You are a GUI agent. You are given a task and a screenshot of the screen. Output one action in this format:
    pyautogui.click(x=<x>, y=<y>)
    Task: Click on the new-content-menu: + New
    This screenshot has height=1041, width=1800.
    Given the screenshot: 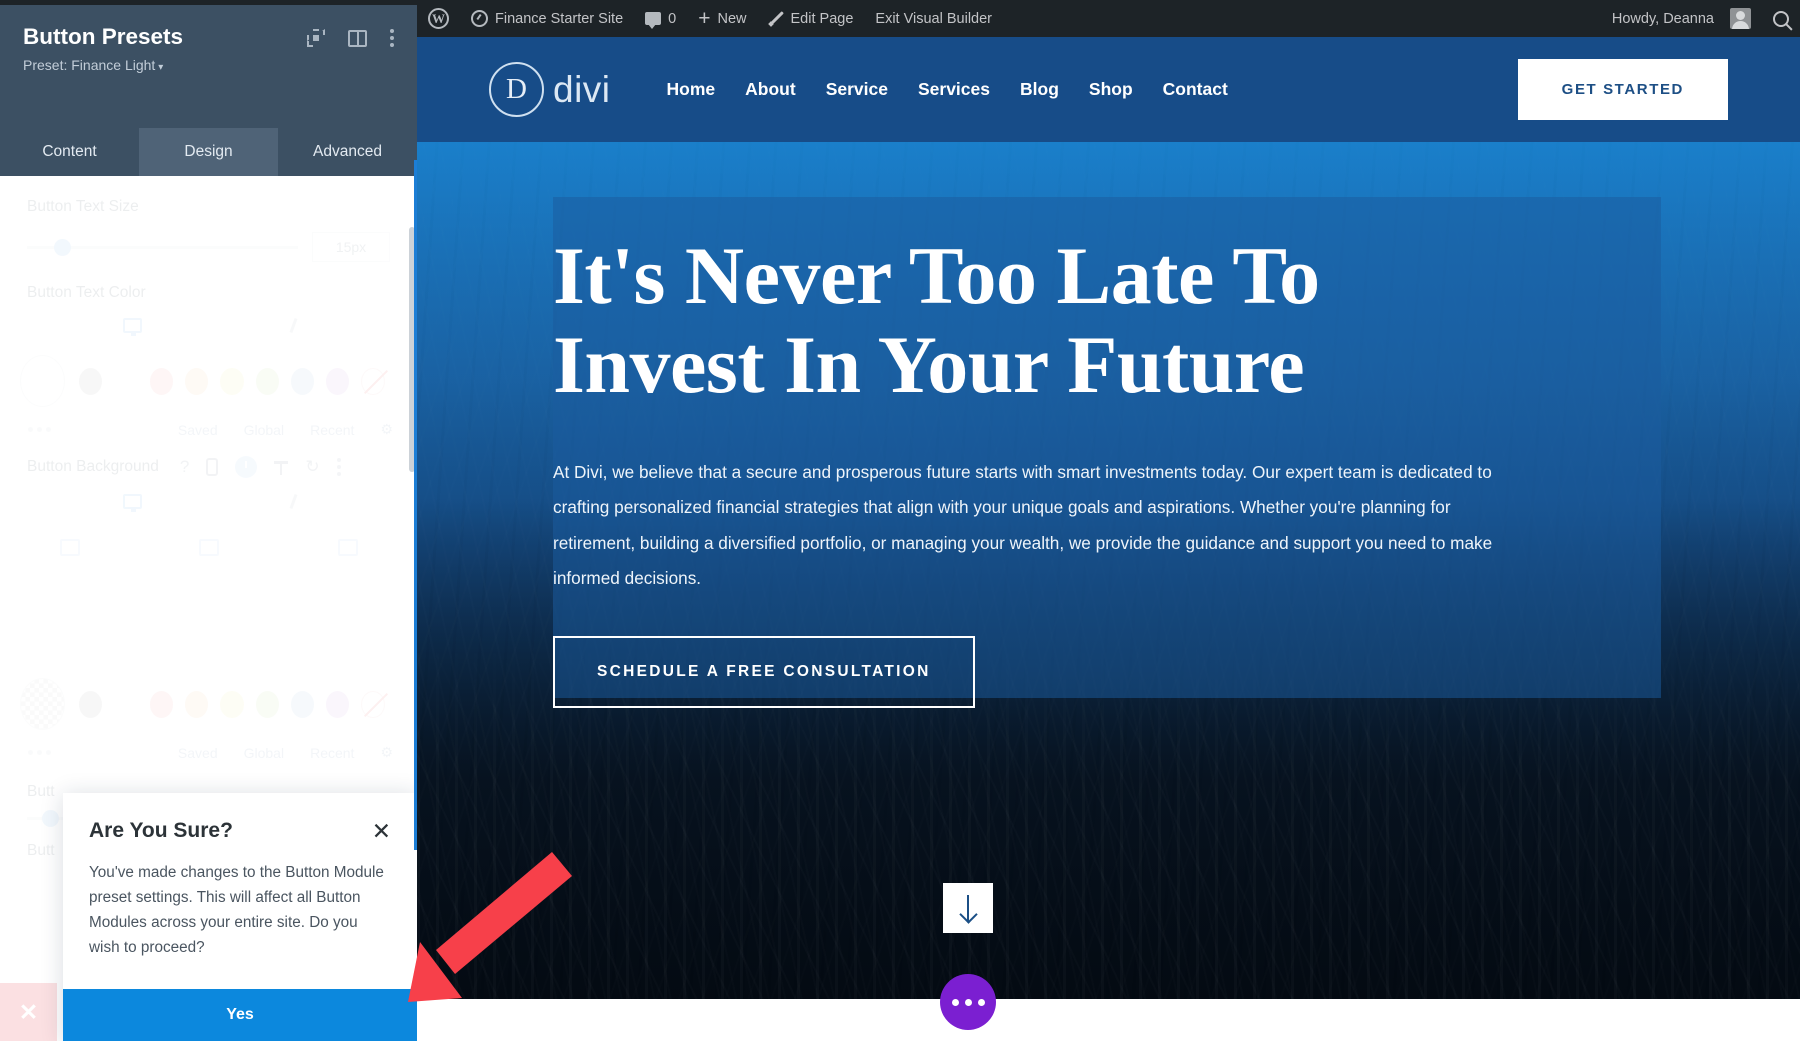 What is the action you would take?
    pyautogui.click(x=722, y=18)
    